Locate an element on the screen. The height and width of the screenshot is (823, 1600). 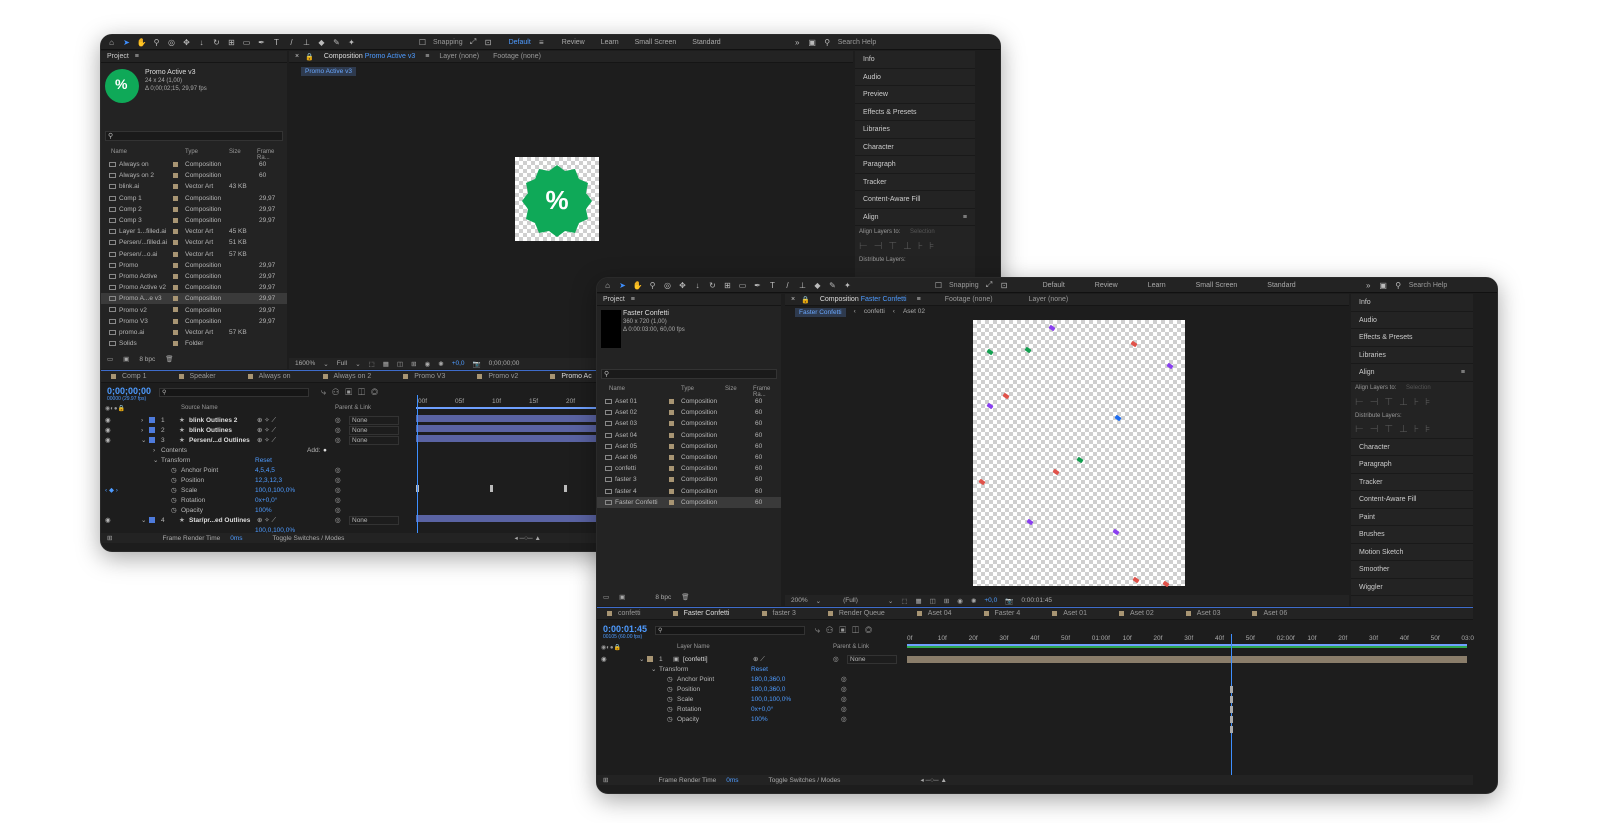
project-item: Promo V3 Composition 29,97 is located at coordinates (194, 321).